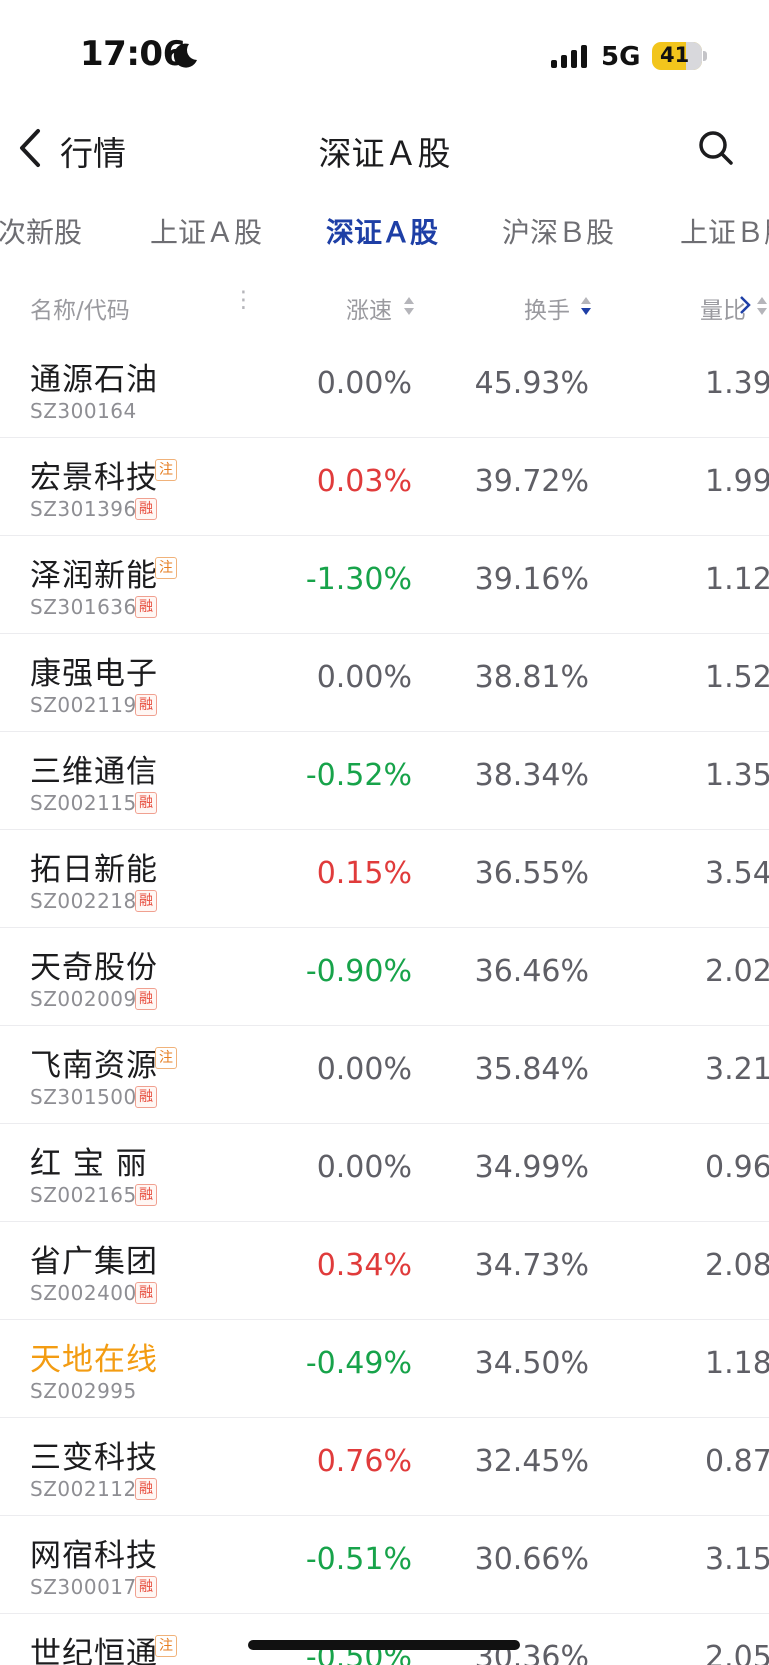 The image size is (769, 1665). I want to click on stock-name: 康强电子, so click(94, 674).